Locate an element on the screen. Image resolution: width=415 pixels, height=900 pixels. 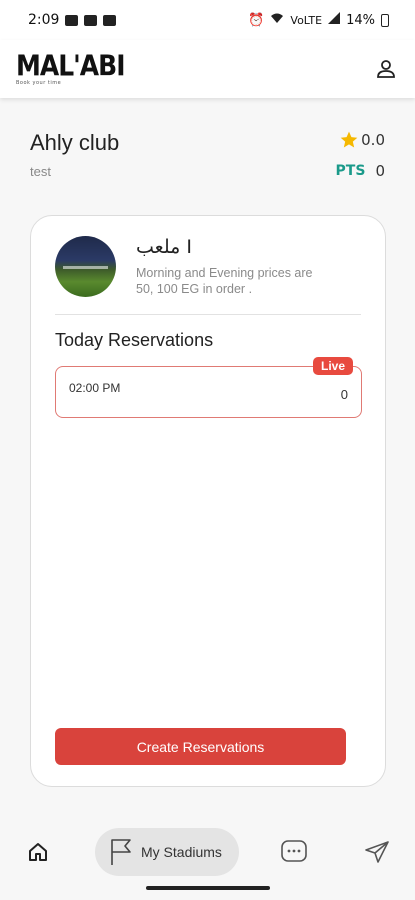
nav-chat is located at coordinates (294, 854).